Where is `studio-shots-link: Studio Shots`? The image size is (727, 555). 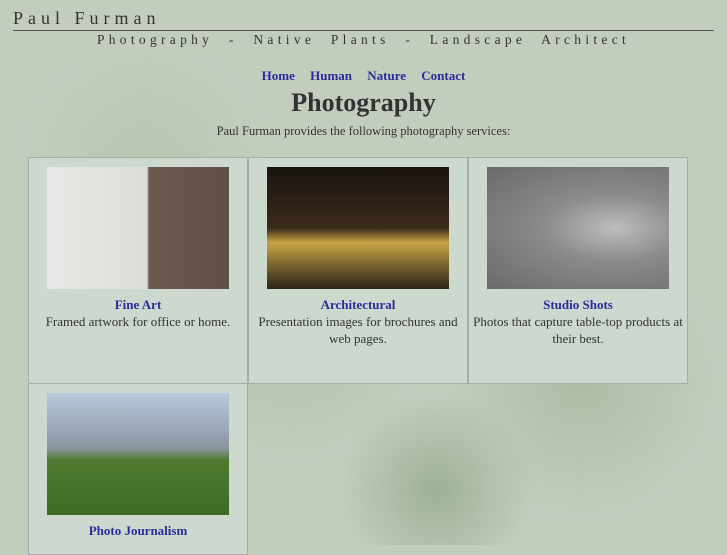 studio-shots-link: Studio Shots is located at coordinates (578, 305).